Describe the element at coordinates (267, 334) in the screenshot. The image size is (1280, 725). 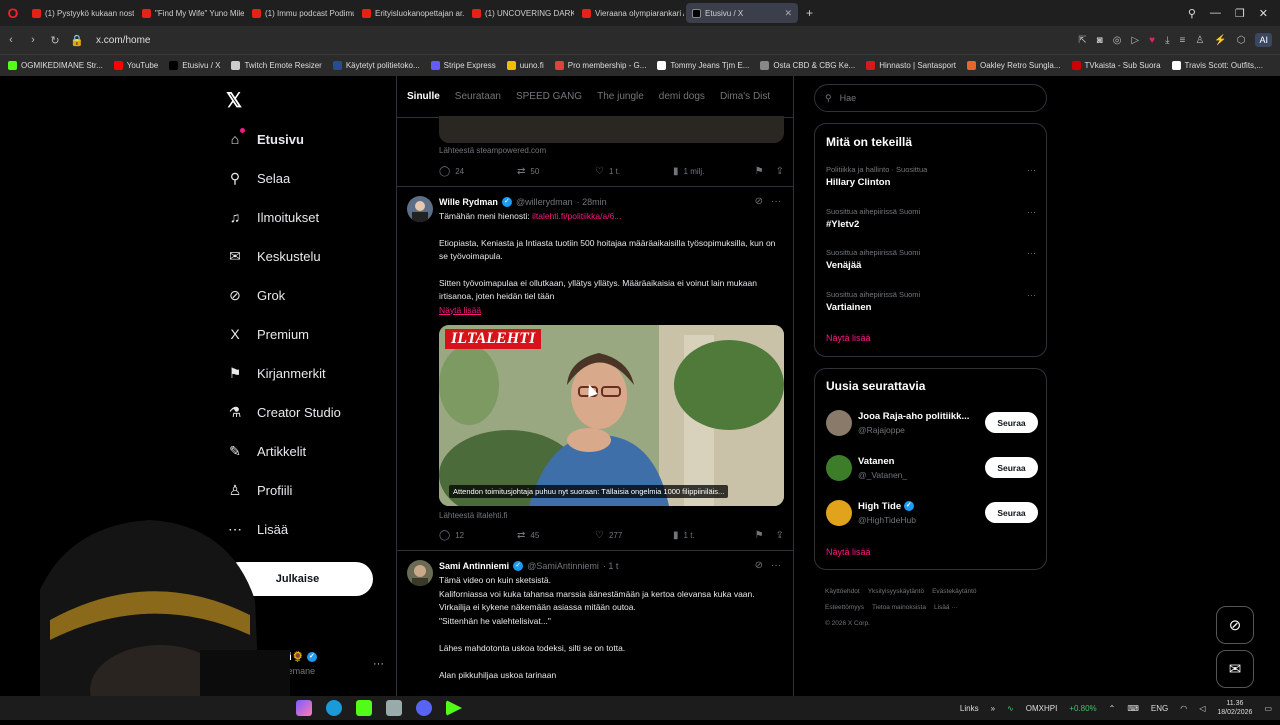
I see `nav-item-x: X Premium` at that location.